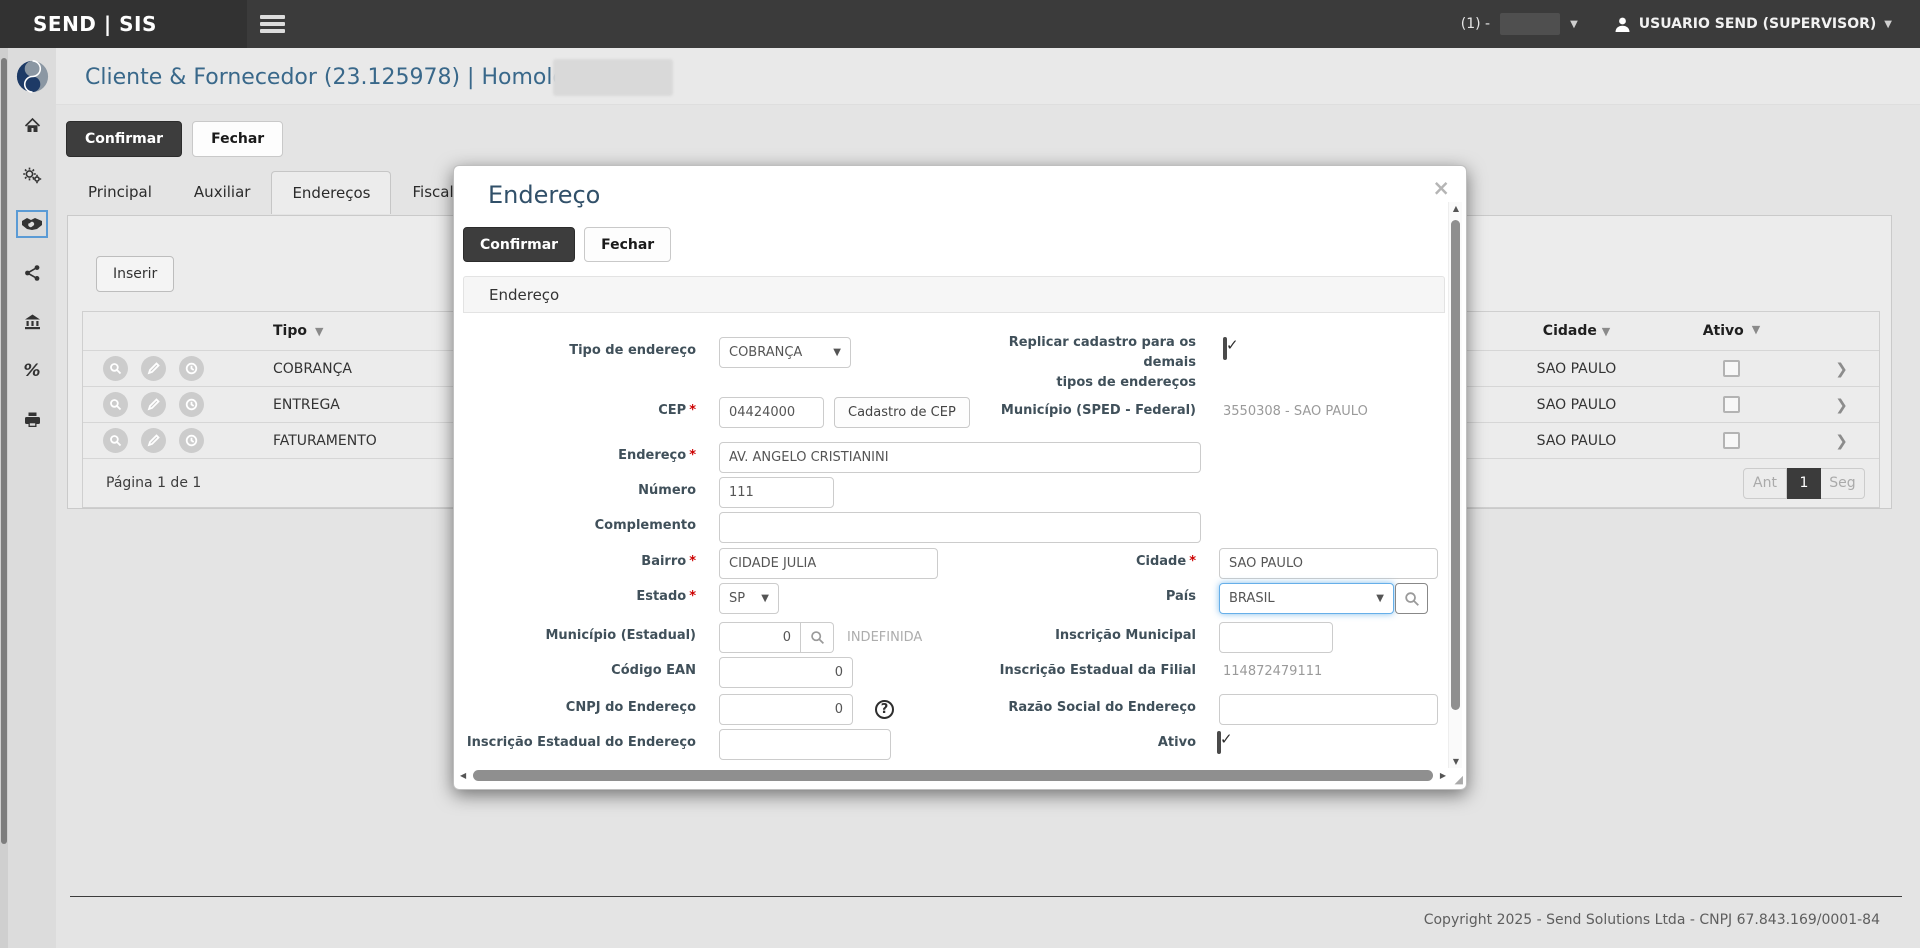 The height and width of the screenshot is (948, 1920). I want to click on municipio-estadual-label: Município (Estadual), so click(620, 635).